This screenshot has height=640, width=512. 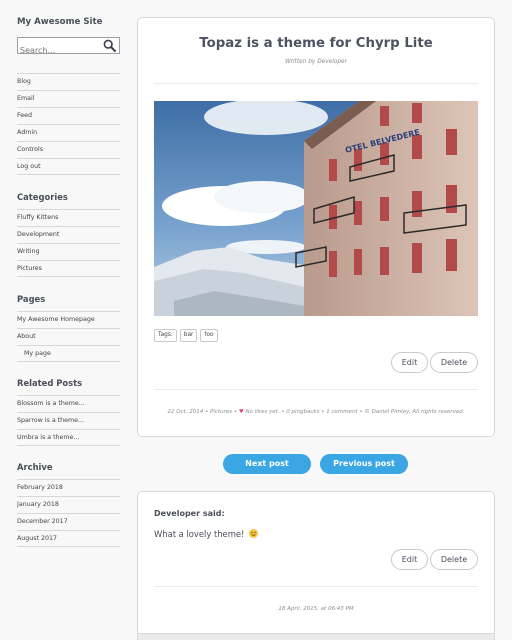 I want to click on sidebar-link-controls: Controls, so click(x=68, y=149).